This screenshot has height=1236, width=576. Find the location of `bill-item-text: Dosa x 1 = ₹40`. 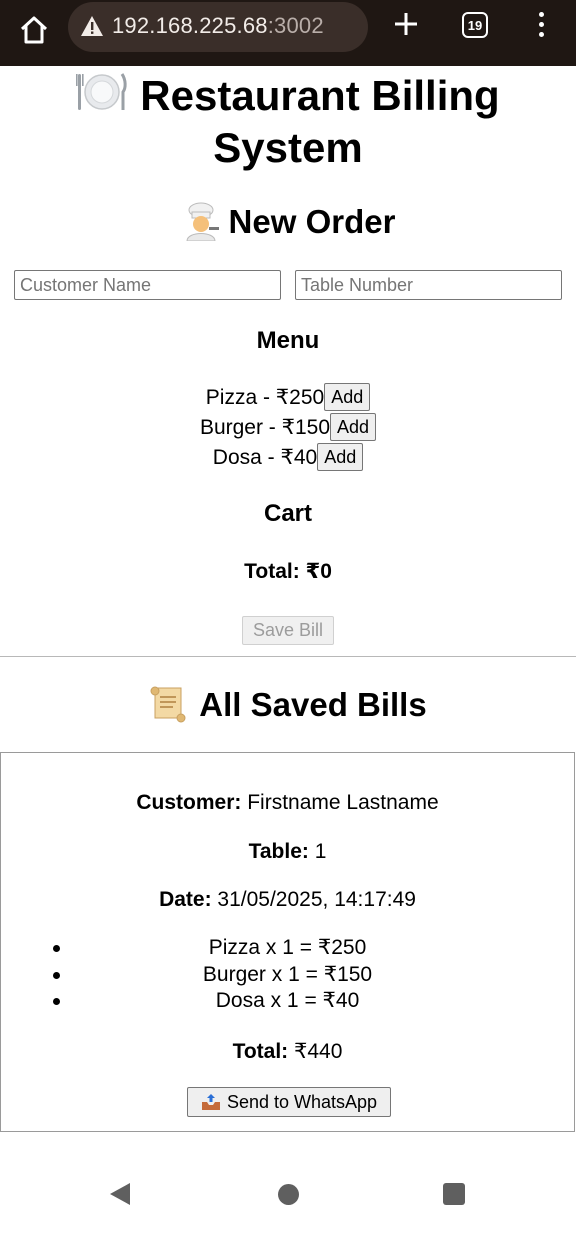

bill-item-text: Dosa x 1 = ₹40 is located at coordinates (287, 1000).